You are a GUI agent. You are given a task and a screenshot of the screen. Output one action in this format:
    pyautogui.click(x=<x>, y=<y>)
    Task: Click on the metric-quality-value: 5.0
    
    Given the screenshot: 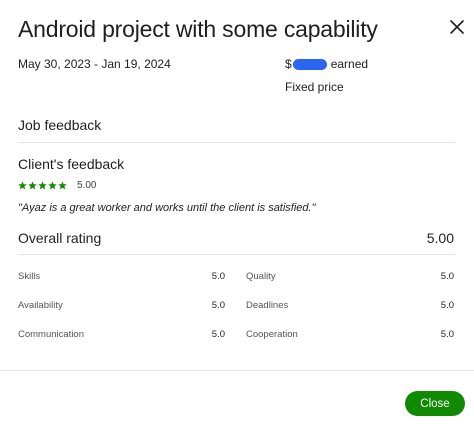 What is the action you would take?
    pyautogui.click(x=447, y=276)
    